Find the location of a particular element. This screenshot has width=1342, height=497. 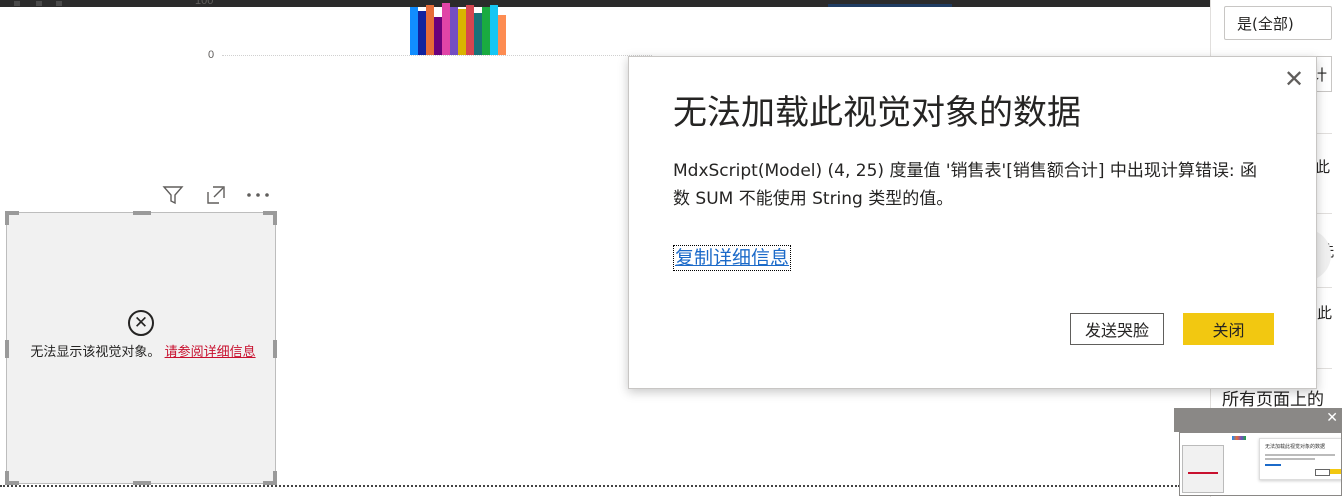

dialog-title: 无法加载此视觉对象的数据 is located at coordinates (877, 113).